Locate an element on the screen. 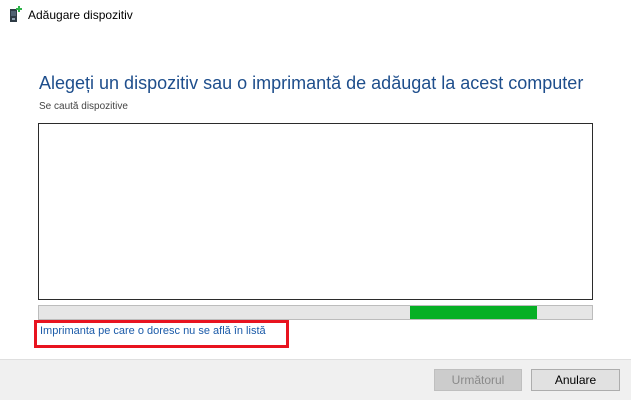 Image resolution: width=631 pixels, height=400 pixels. progress-fill is located at coordinates (473, 312).